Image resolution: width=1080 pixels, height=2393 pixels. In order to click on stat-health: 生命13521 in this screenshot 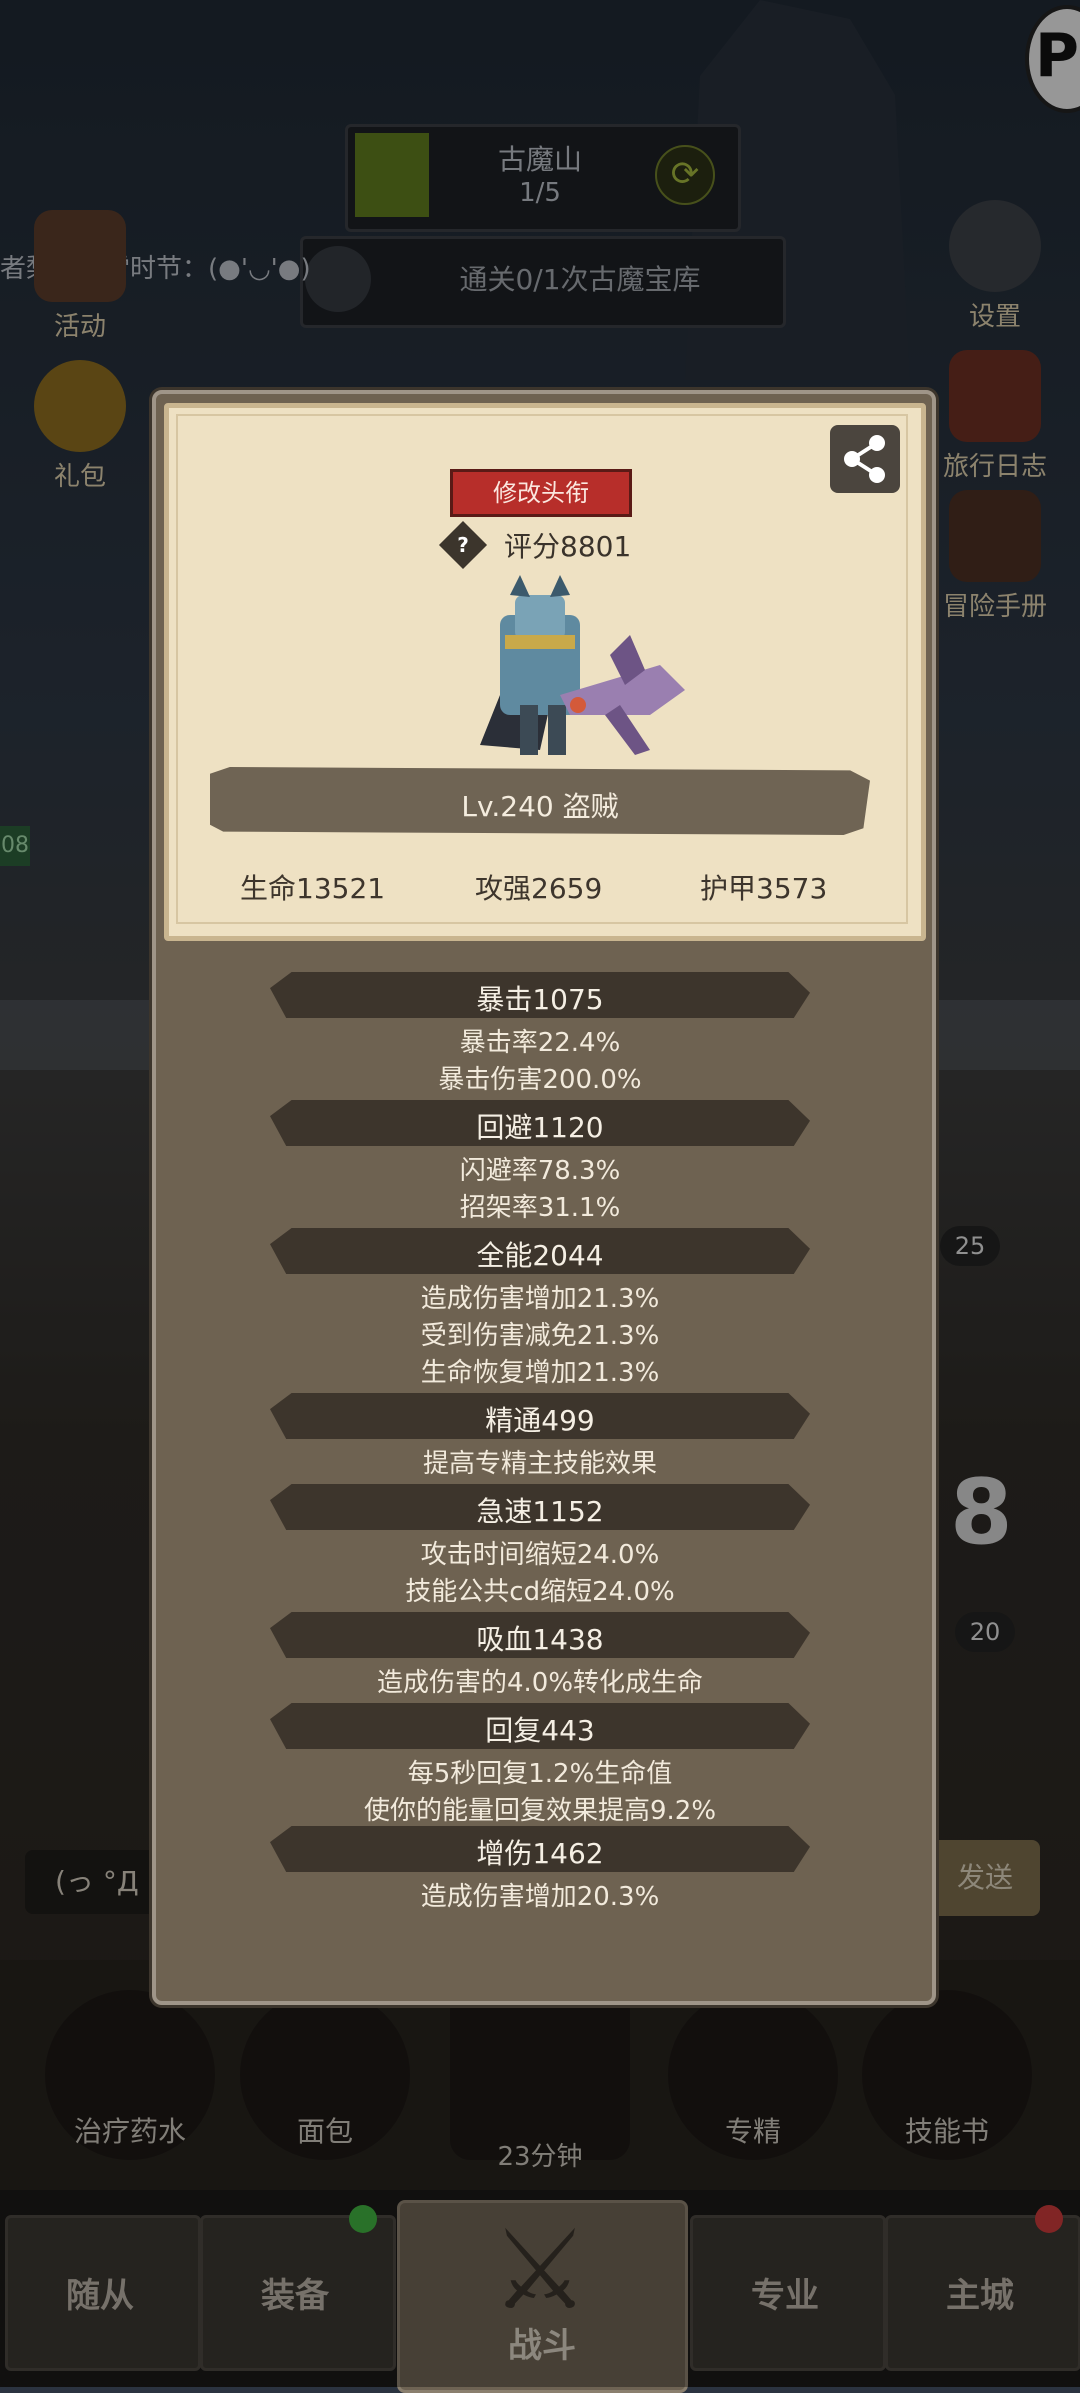, I will do `click(313, 888)`.